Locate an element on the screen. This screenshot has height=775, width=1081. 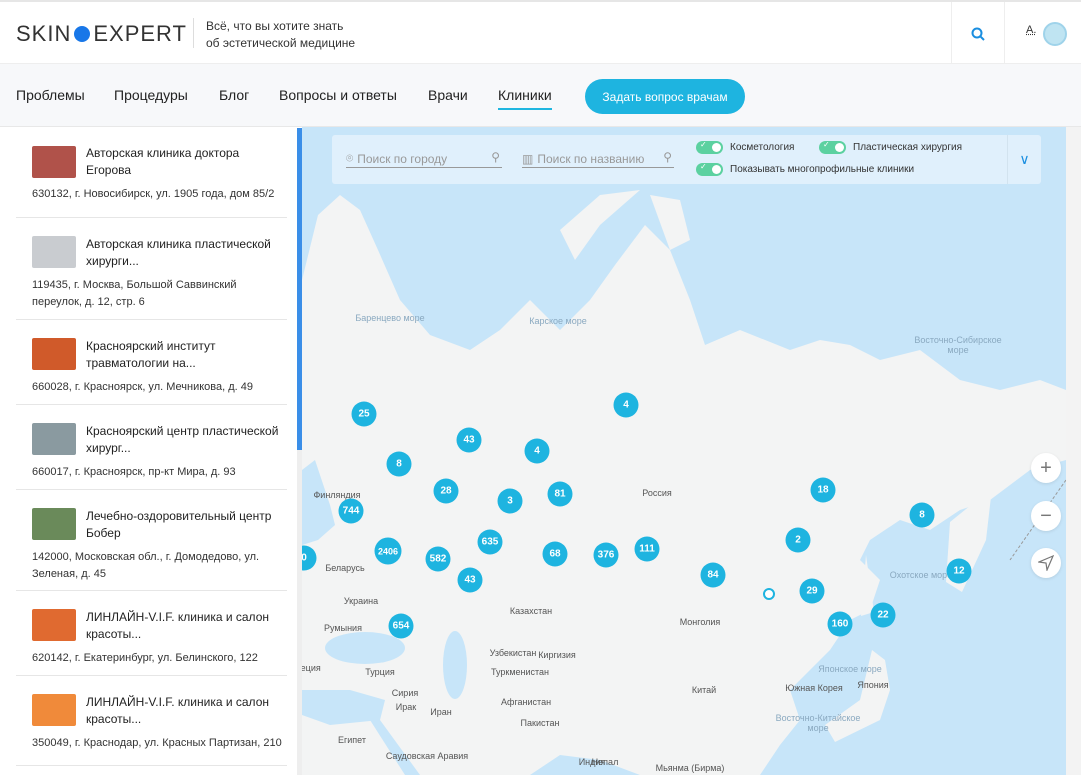
map-cluster-marker: 376 is located at coordinates (606, 555).